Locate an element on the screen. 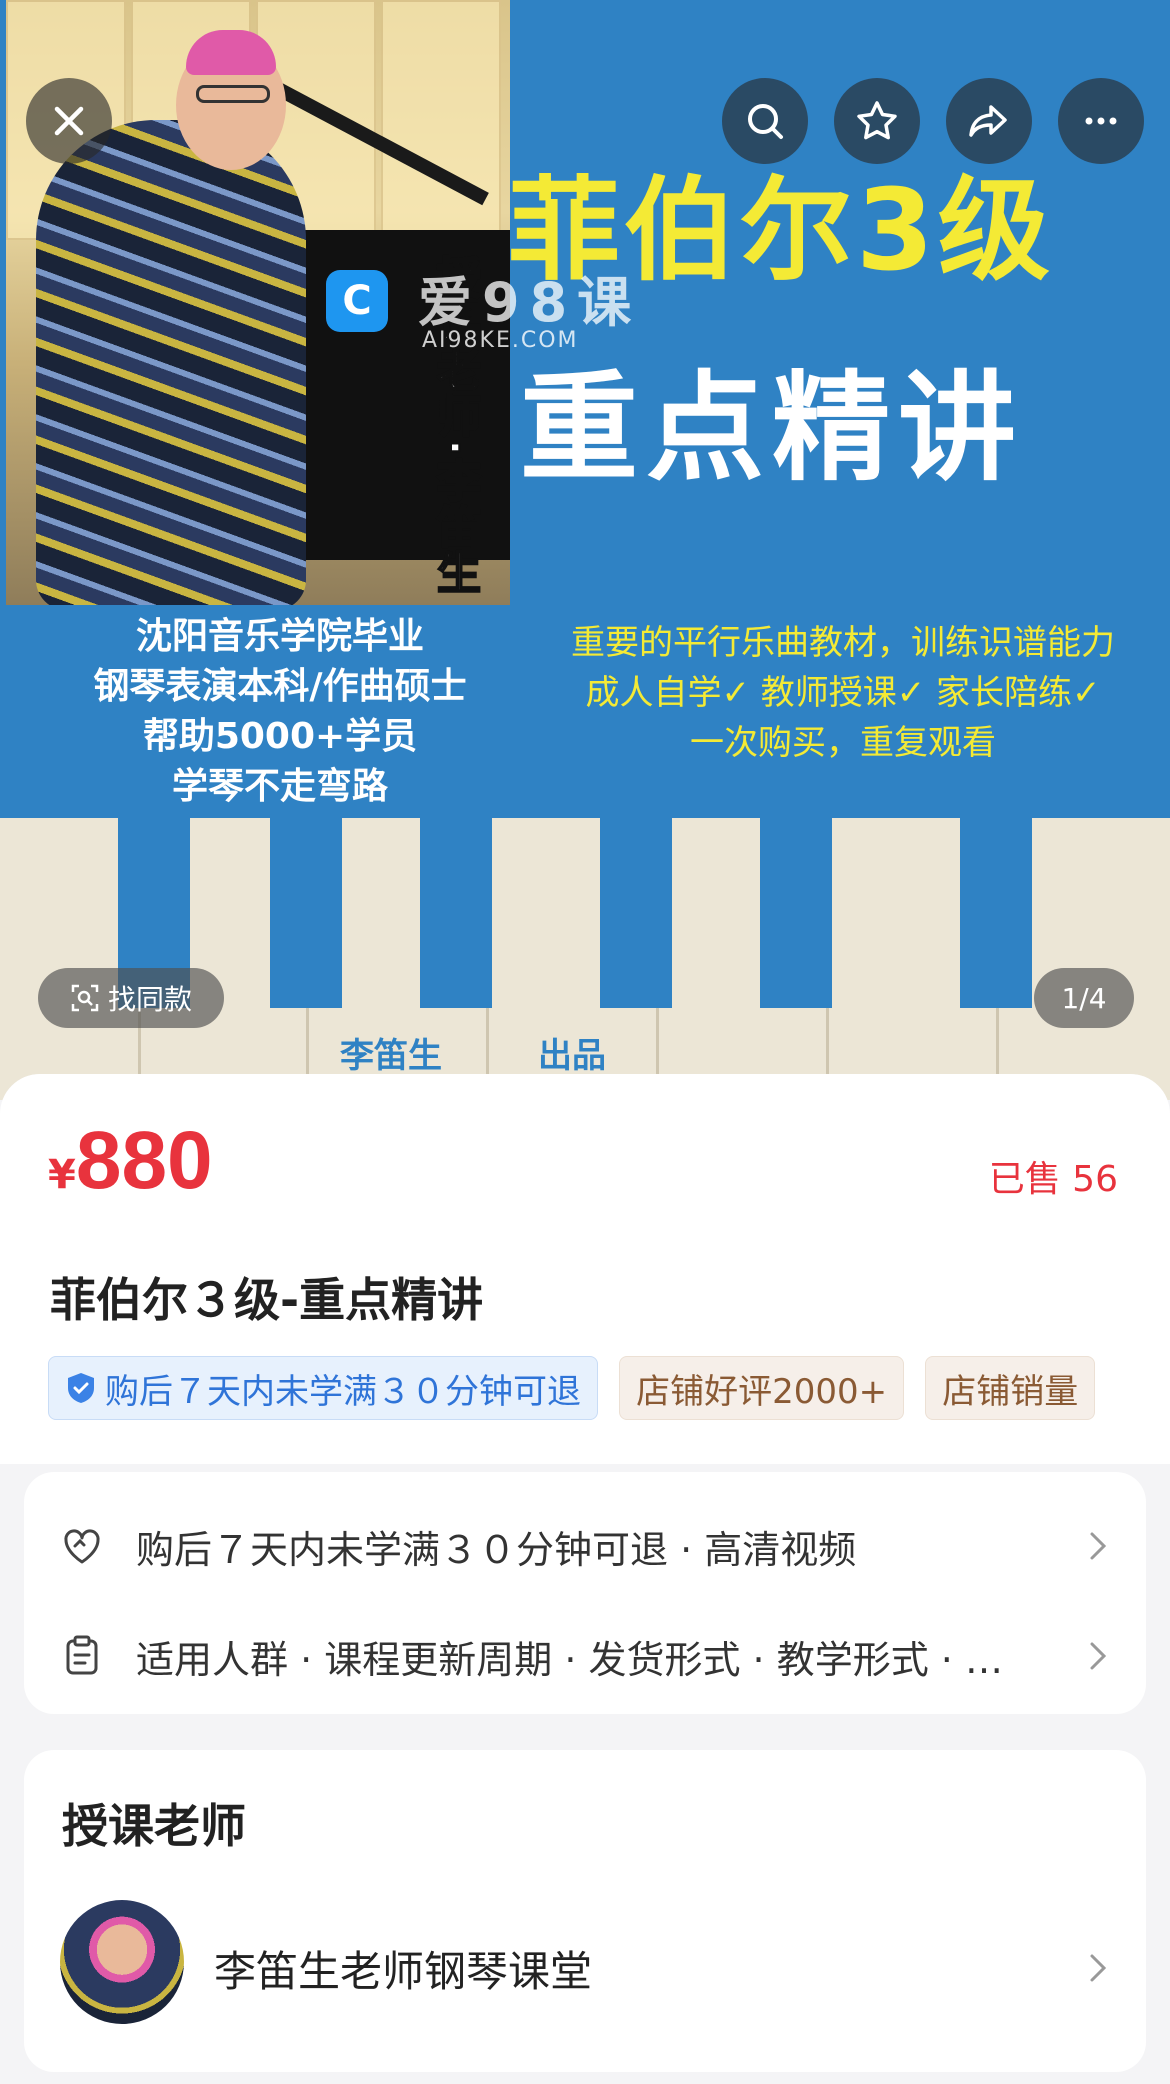  find-similar-label: 找同款 is located at coordinates (149, 999).